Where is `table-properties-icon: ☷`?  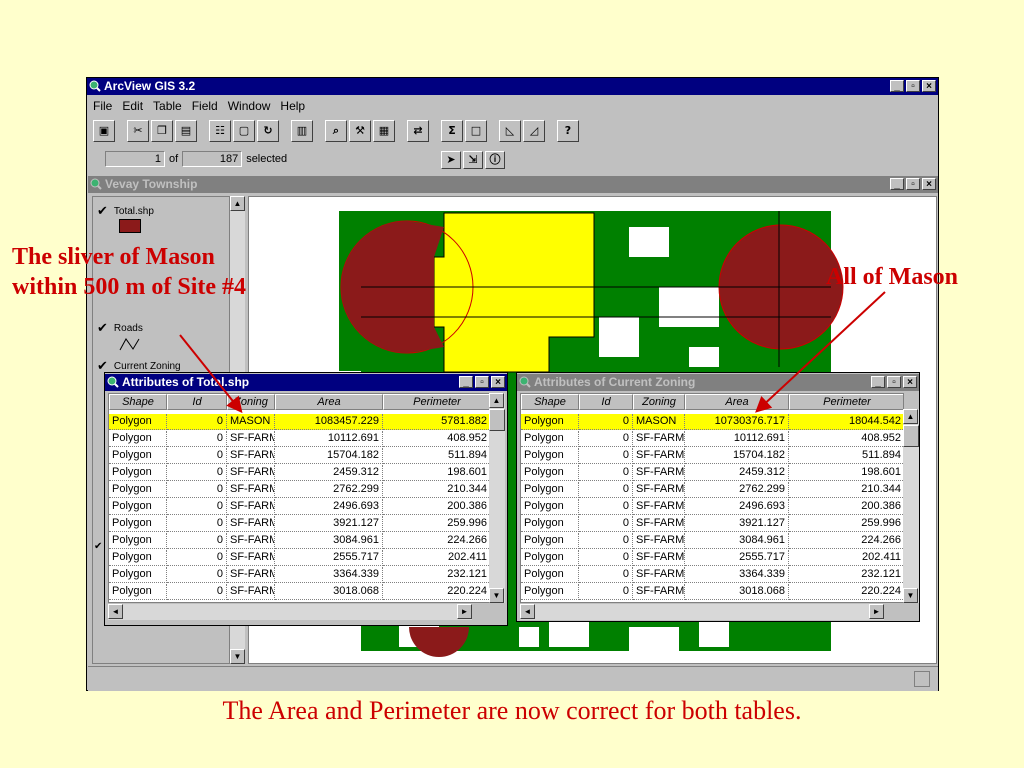
table-properties-icon: ☷ is located at coordinates (220, 131).